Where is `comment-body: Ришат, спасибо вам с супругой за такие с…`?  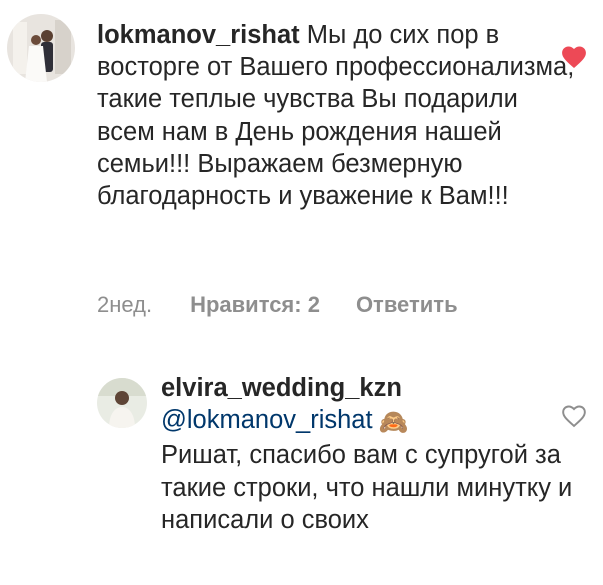
comment-body: Ришат, спасибо вам с супругой за такие с… is located at coordinates (367, 487).